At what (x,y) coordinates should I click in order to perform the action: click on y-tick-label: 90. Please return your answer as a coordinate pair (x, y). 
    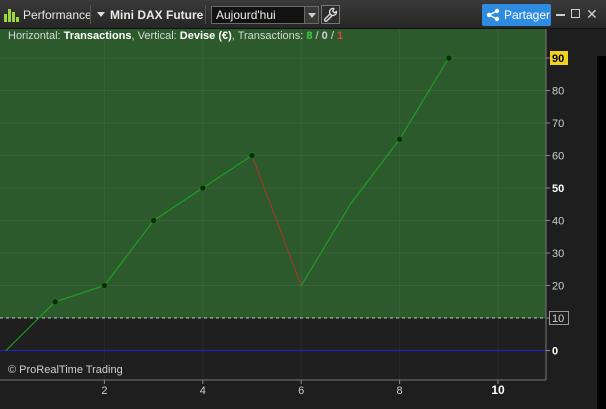
    Looking at the image, I should click on (558, 59).